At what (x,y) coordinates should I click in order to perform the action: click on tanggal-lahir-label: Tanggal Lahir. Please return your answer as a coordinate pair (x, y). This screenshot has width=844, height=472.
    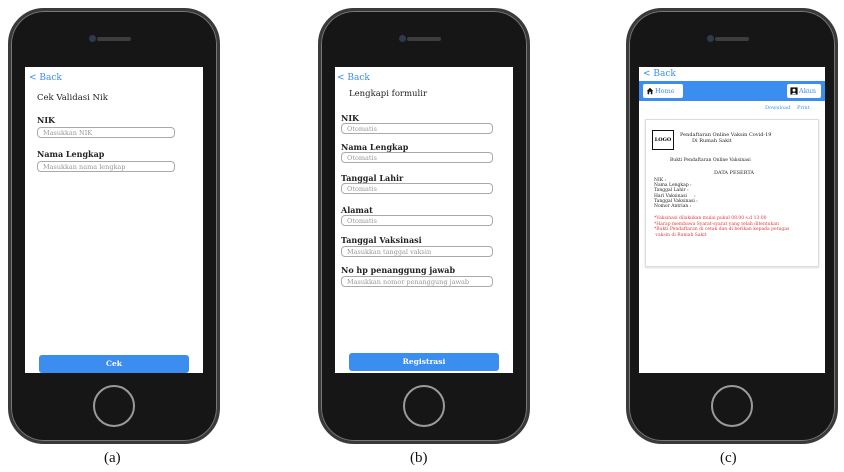
    Looking at the image, I should click on (372, 178).